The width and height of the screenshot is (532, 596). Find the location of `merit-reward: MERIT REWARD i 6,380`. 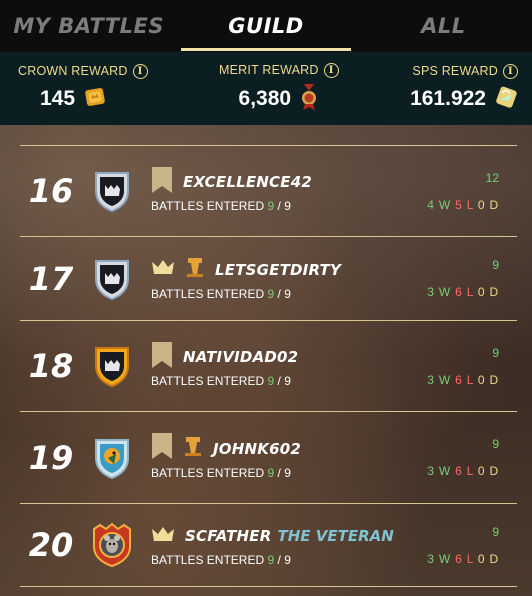

merit-reward: MERIT REWARD i 6,380 is located at coordinates (279, 88).